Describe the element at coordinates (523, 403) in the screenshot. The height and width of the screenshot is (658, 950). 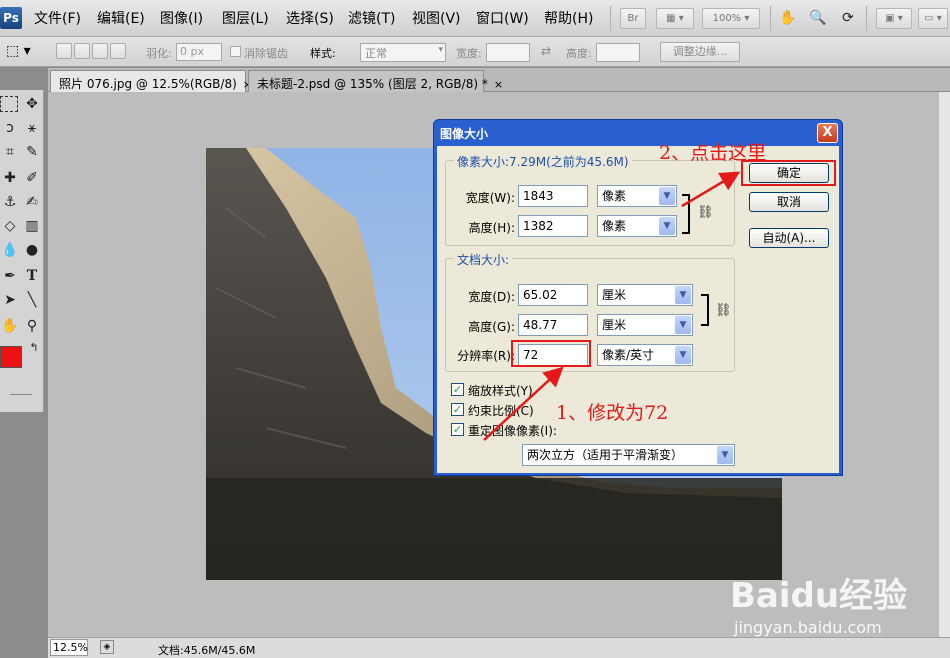
I see `arrow-to-resolution` at that location.